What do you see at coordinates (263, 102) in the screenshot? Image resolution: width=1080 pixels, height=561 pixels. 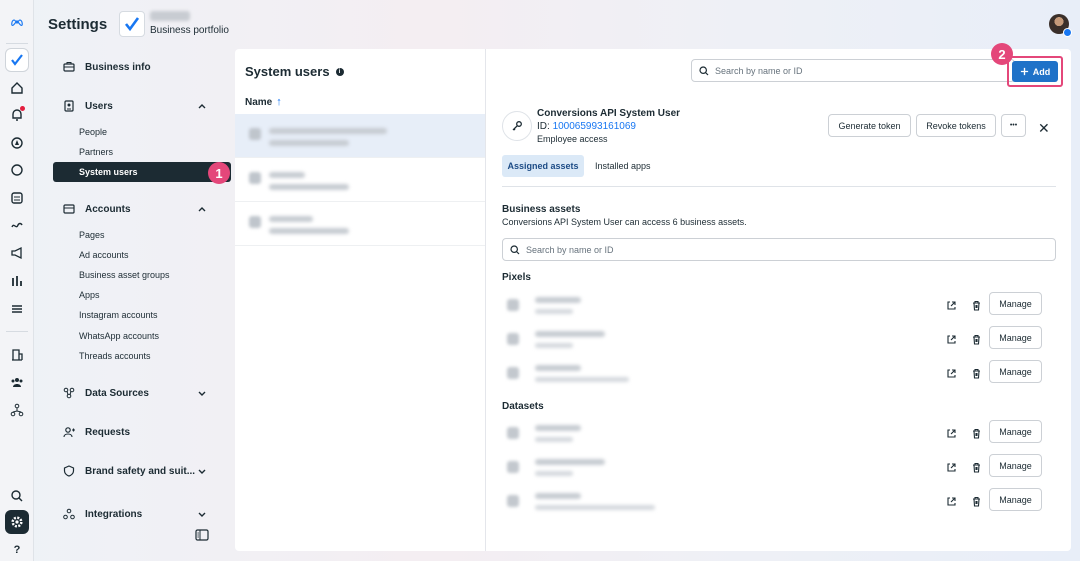 I see `name-column-header: Name ↑` at bounding box center [263, 102].